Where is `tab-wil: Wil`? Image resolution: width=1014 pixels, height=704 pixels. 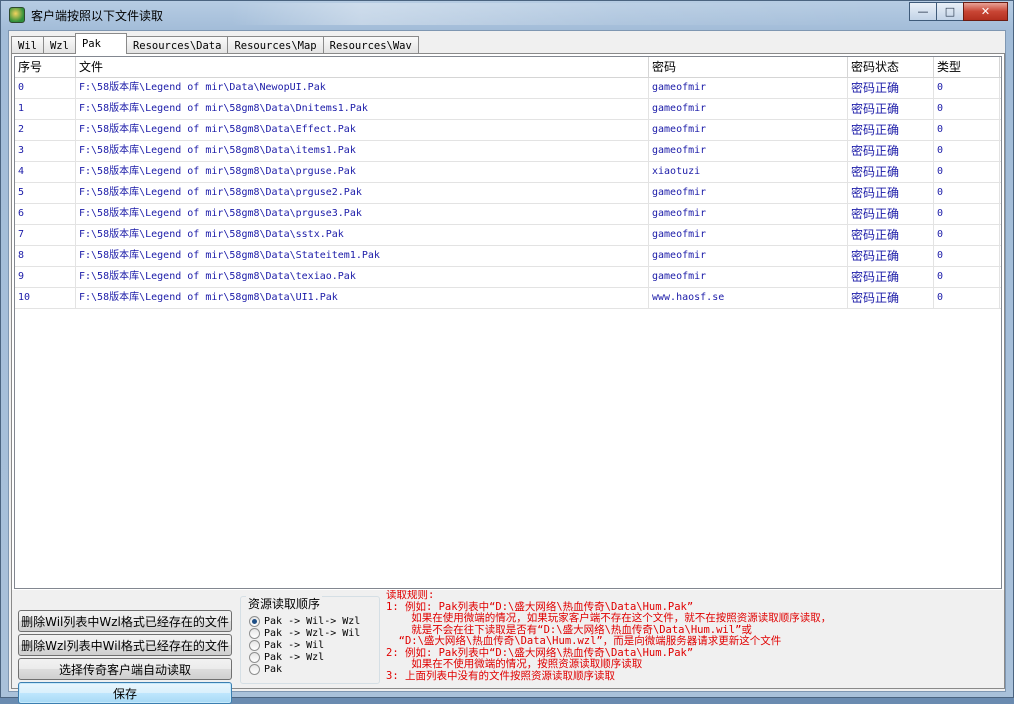 tab-wil: Wil is located at coordinates (27, 45).